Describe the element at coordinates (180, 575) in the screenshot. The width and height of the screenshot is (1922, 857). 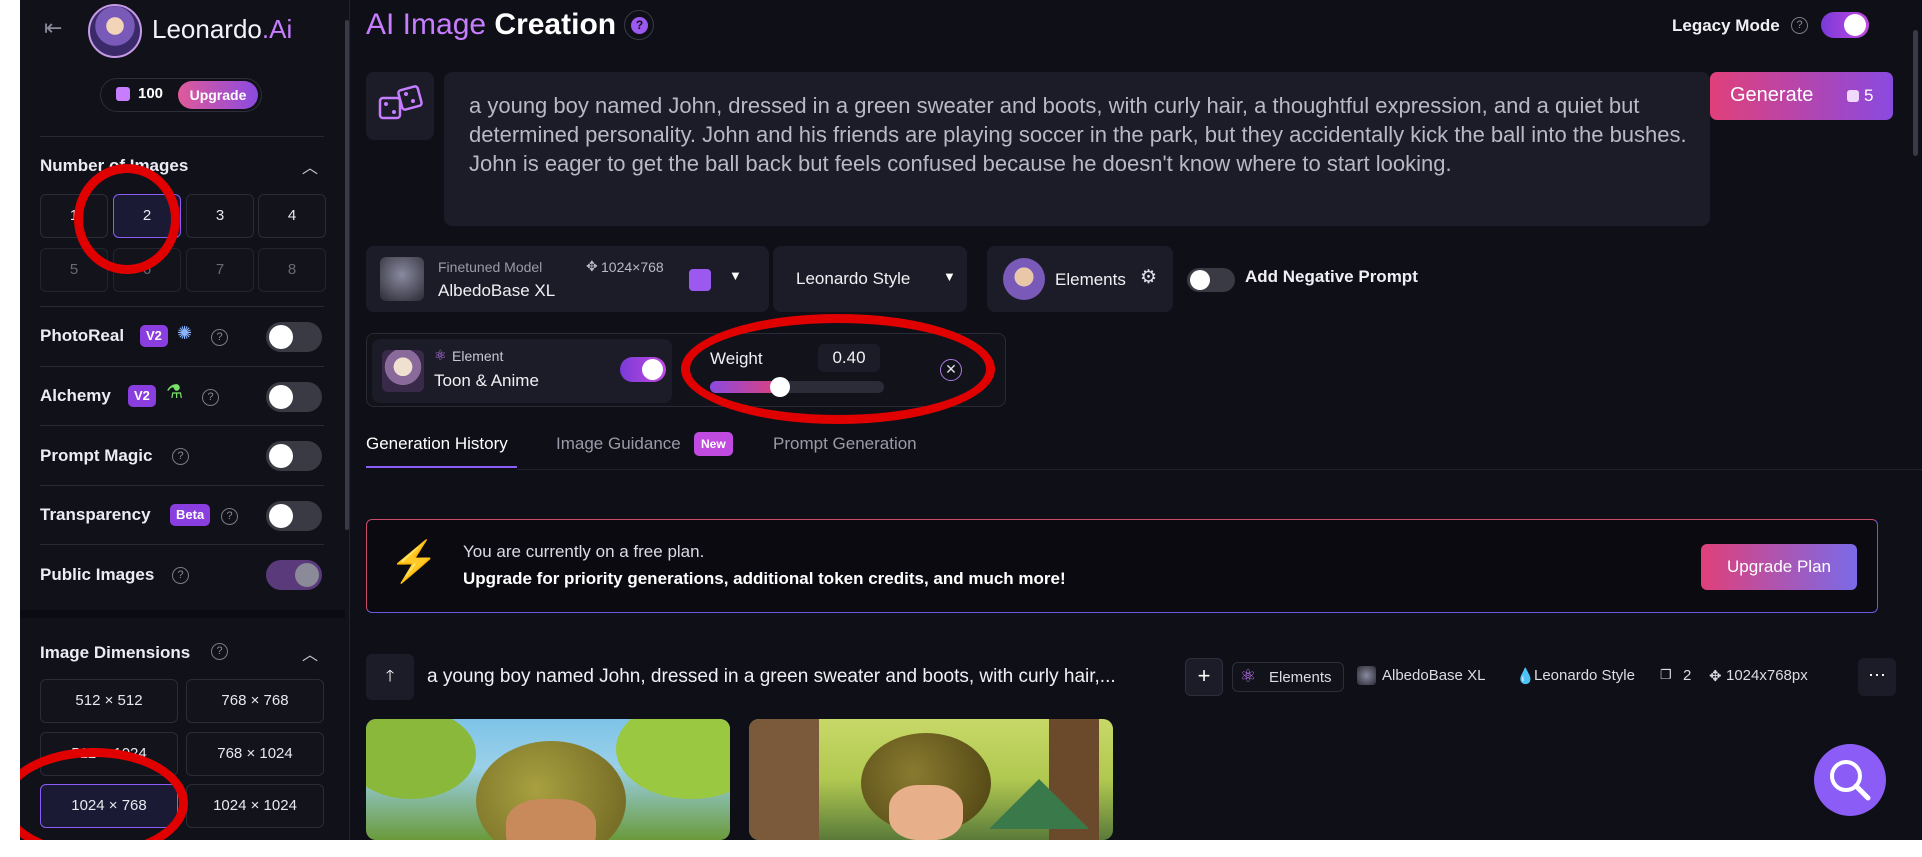
I see `public-images-help-icon: ?` at that location.